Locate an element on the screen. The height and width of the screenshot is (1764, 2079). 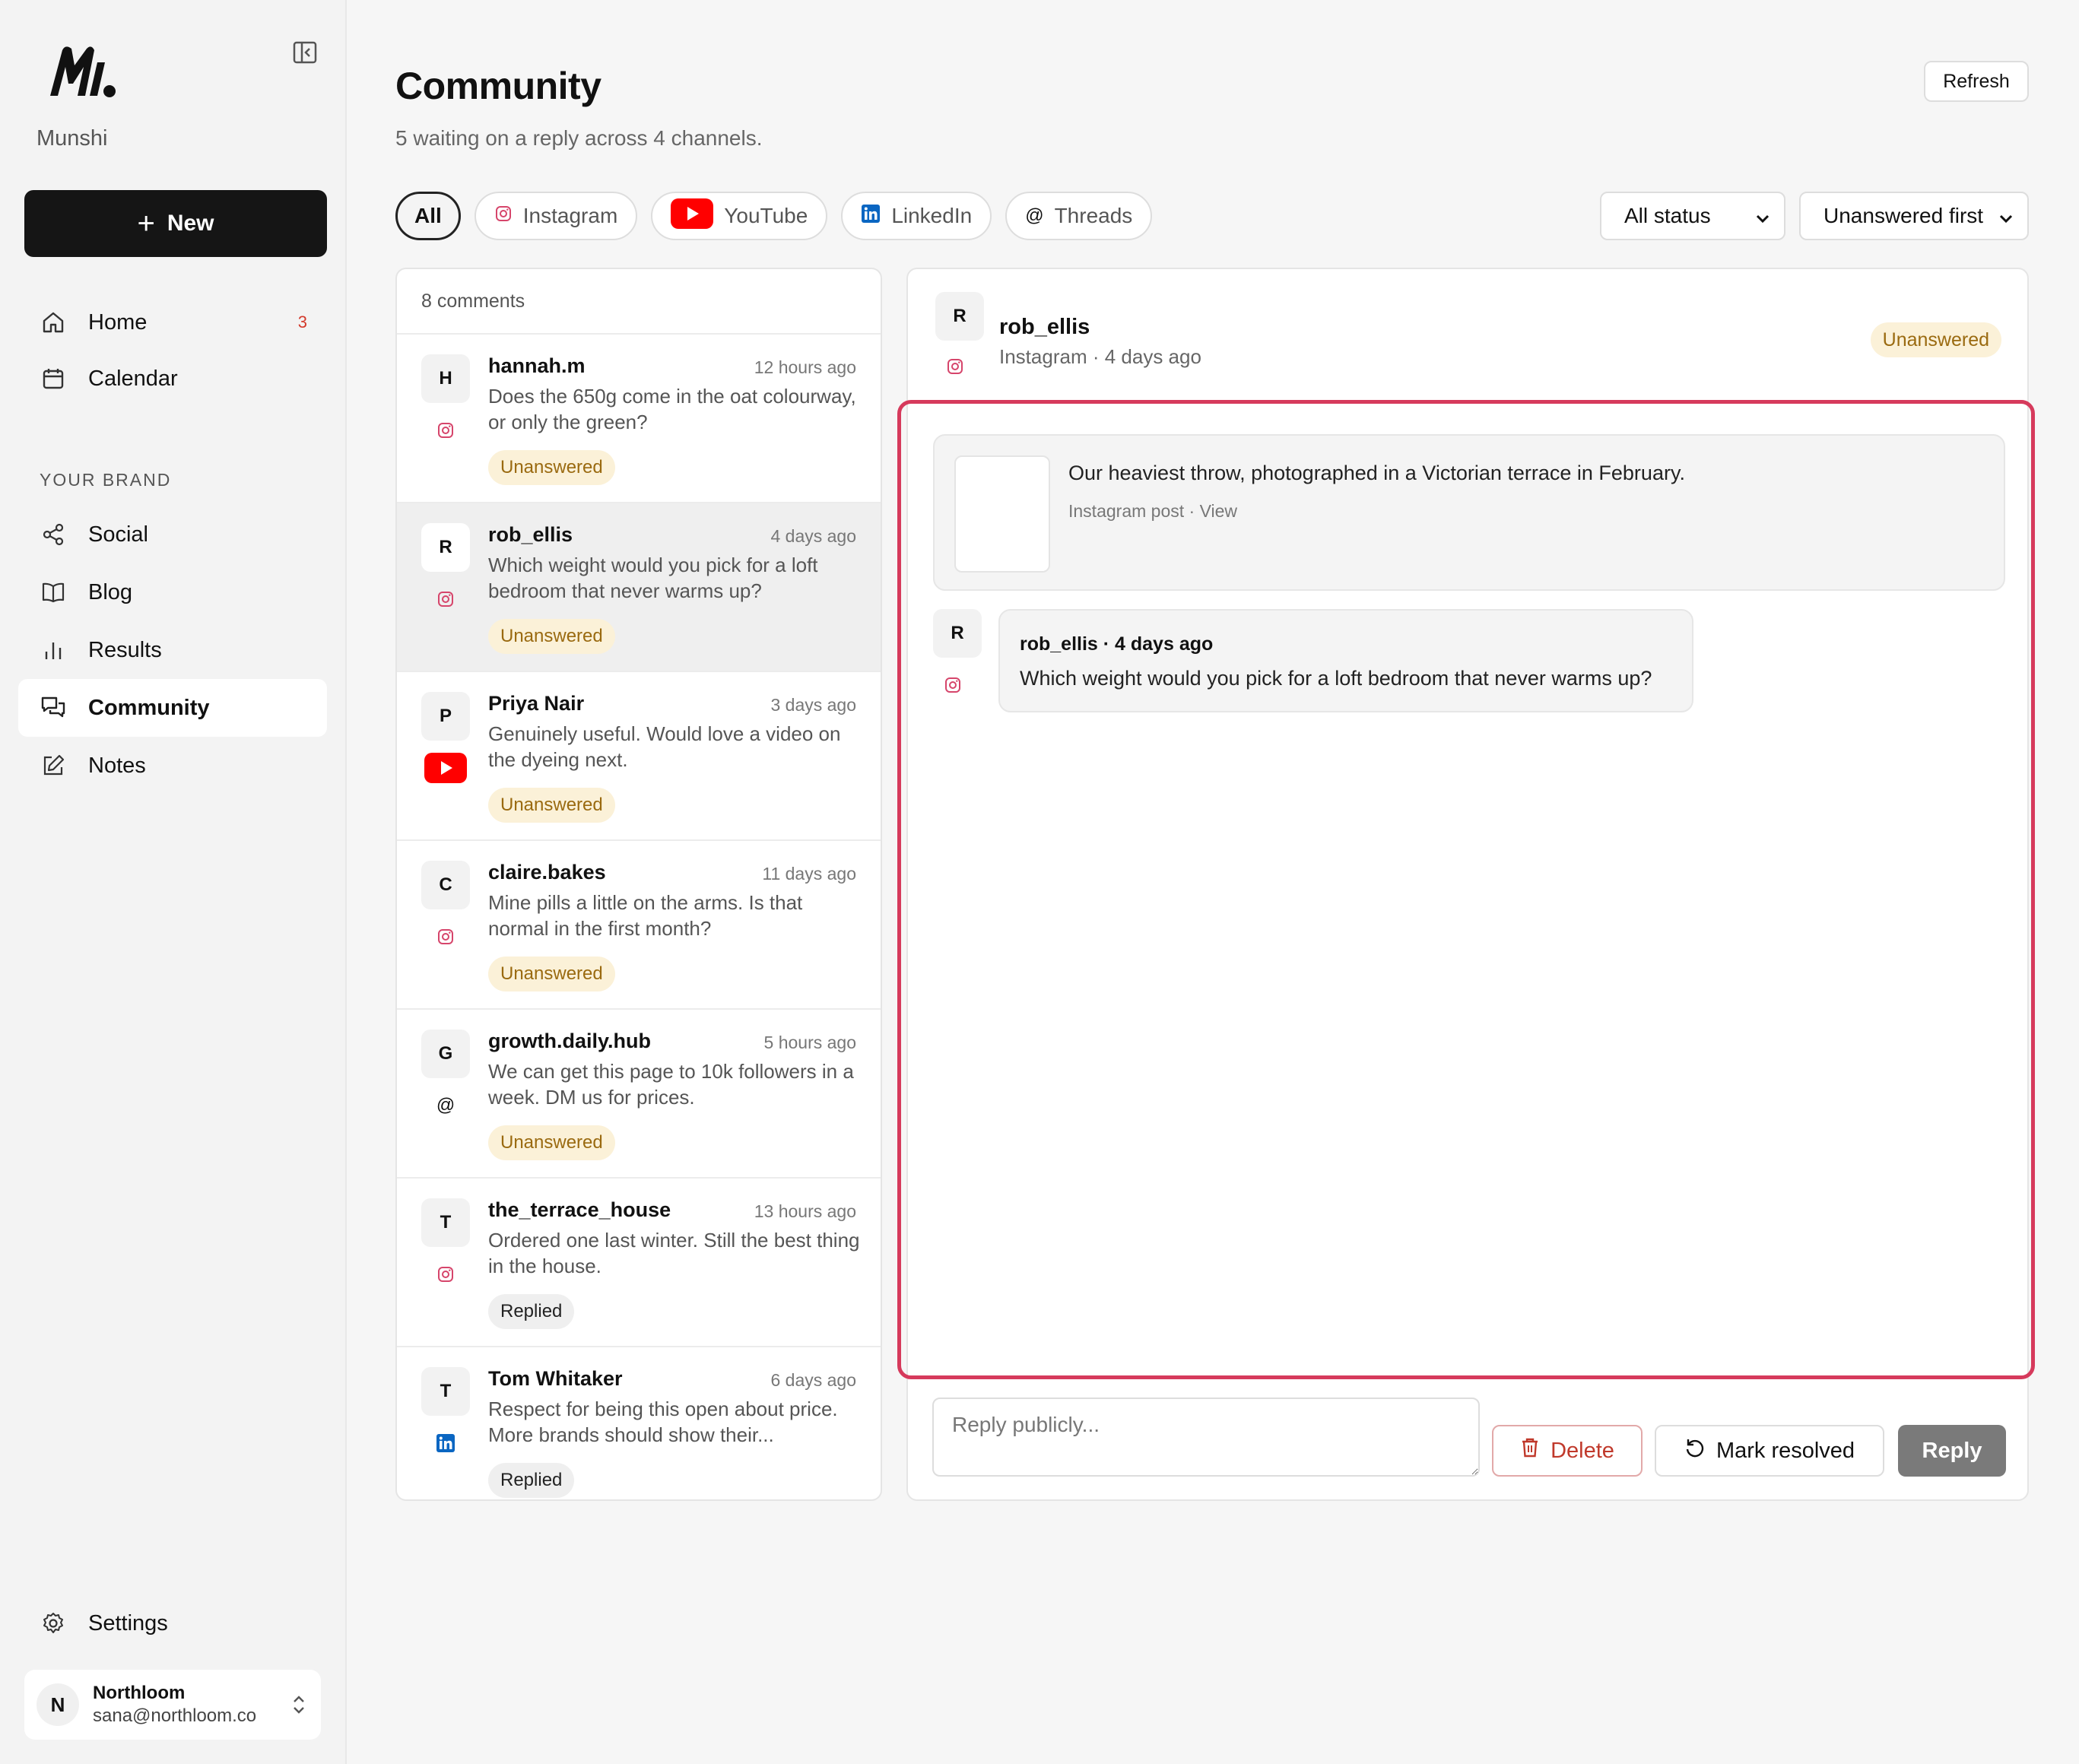
sidebar-item-label: Social is located at coordinates (118, 534).